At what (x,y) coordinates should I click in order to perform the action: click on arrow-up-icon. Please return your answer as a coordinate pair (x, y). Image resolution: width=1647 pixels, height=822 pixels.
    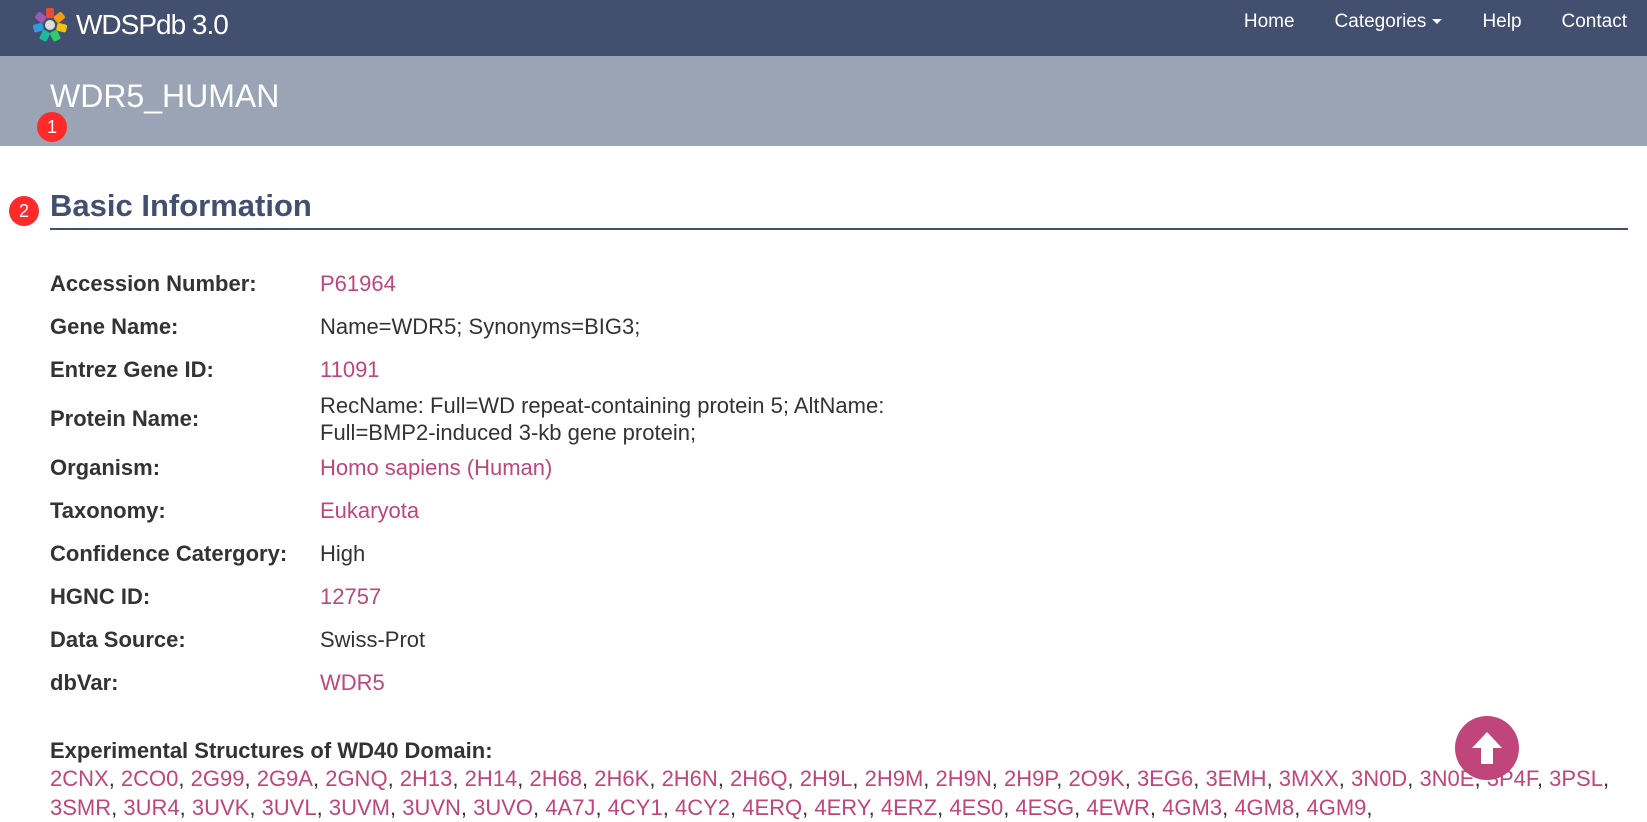
    Looking at the image, I should click on (1487, 748).